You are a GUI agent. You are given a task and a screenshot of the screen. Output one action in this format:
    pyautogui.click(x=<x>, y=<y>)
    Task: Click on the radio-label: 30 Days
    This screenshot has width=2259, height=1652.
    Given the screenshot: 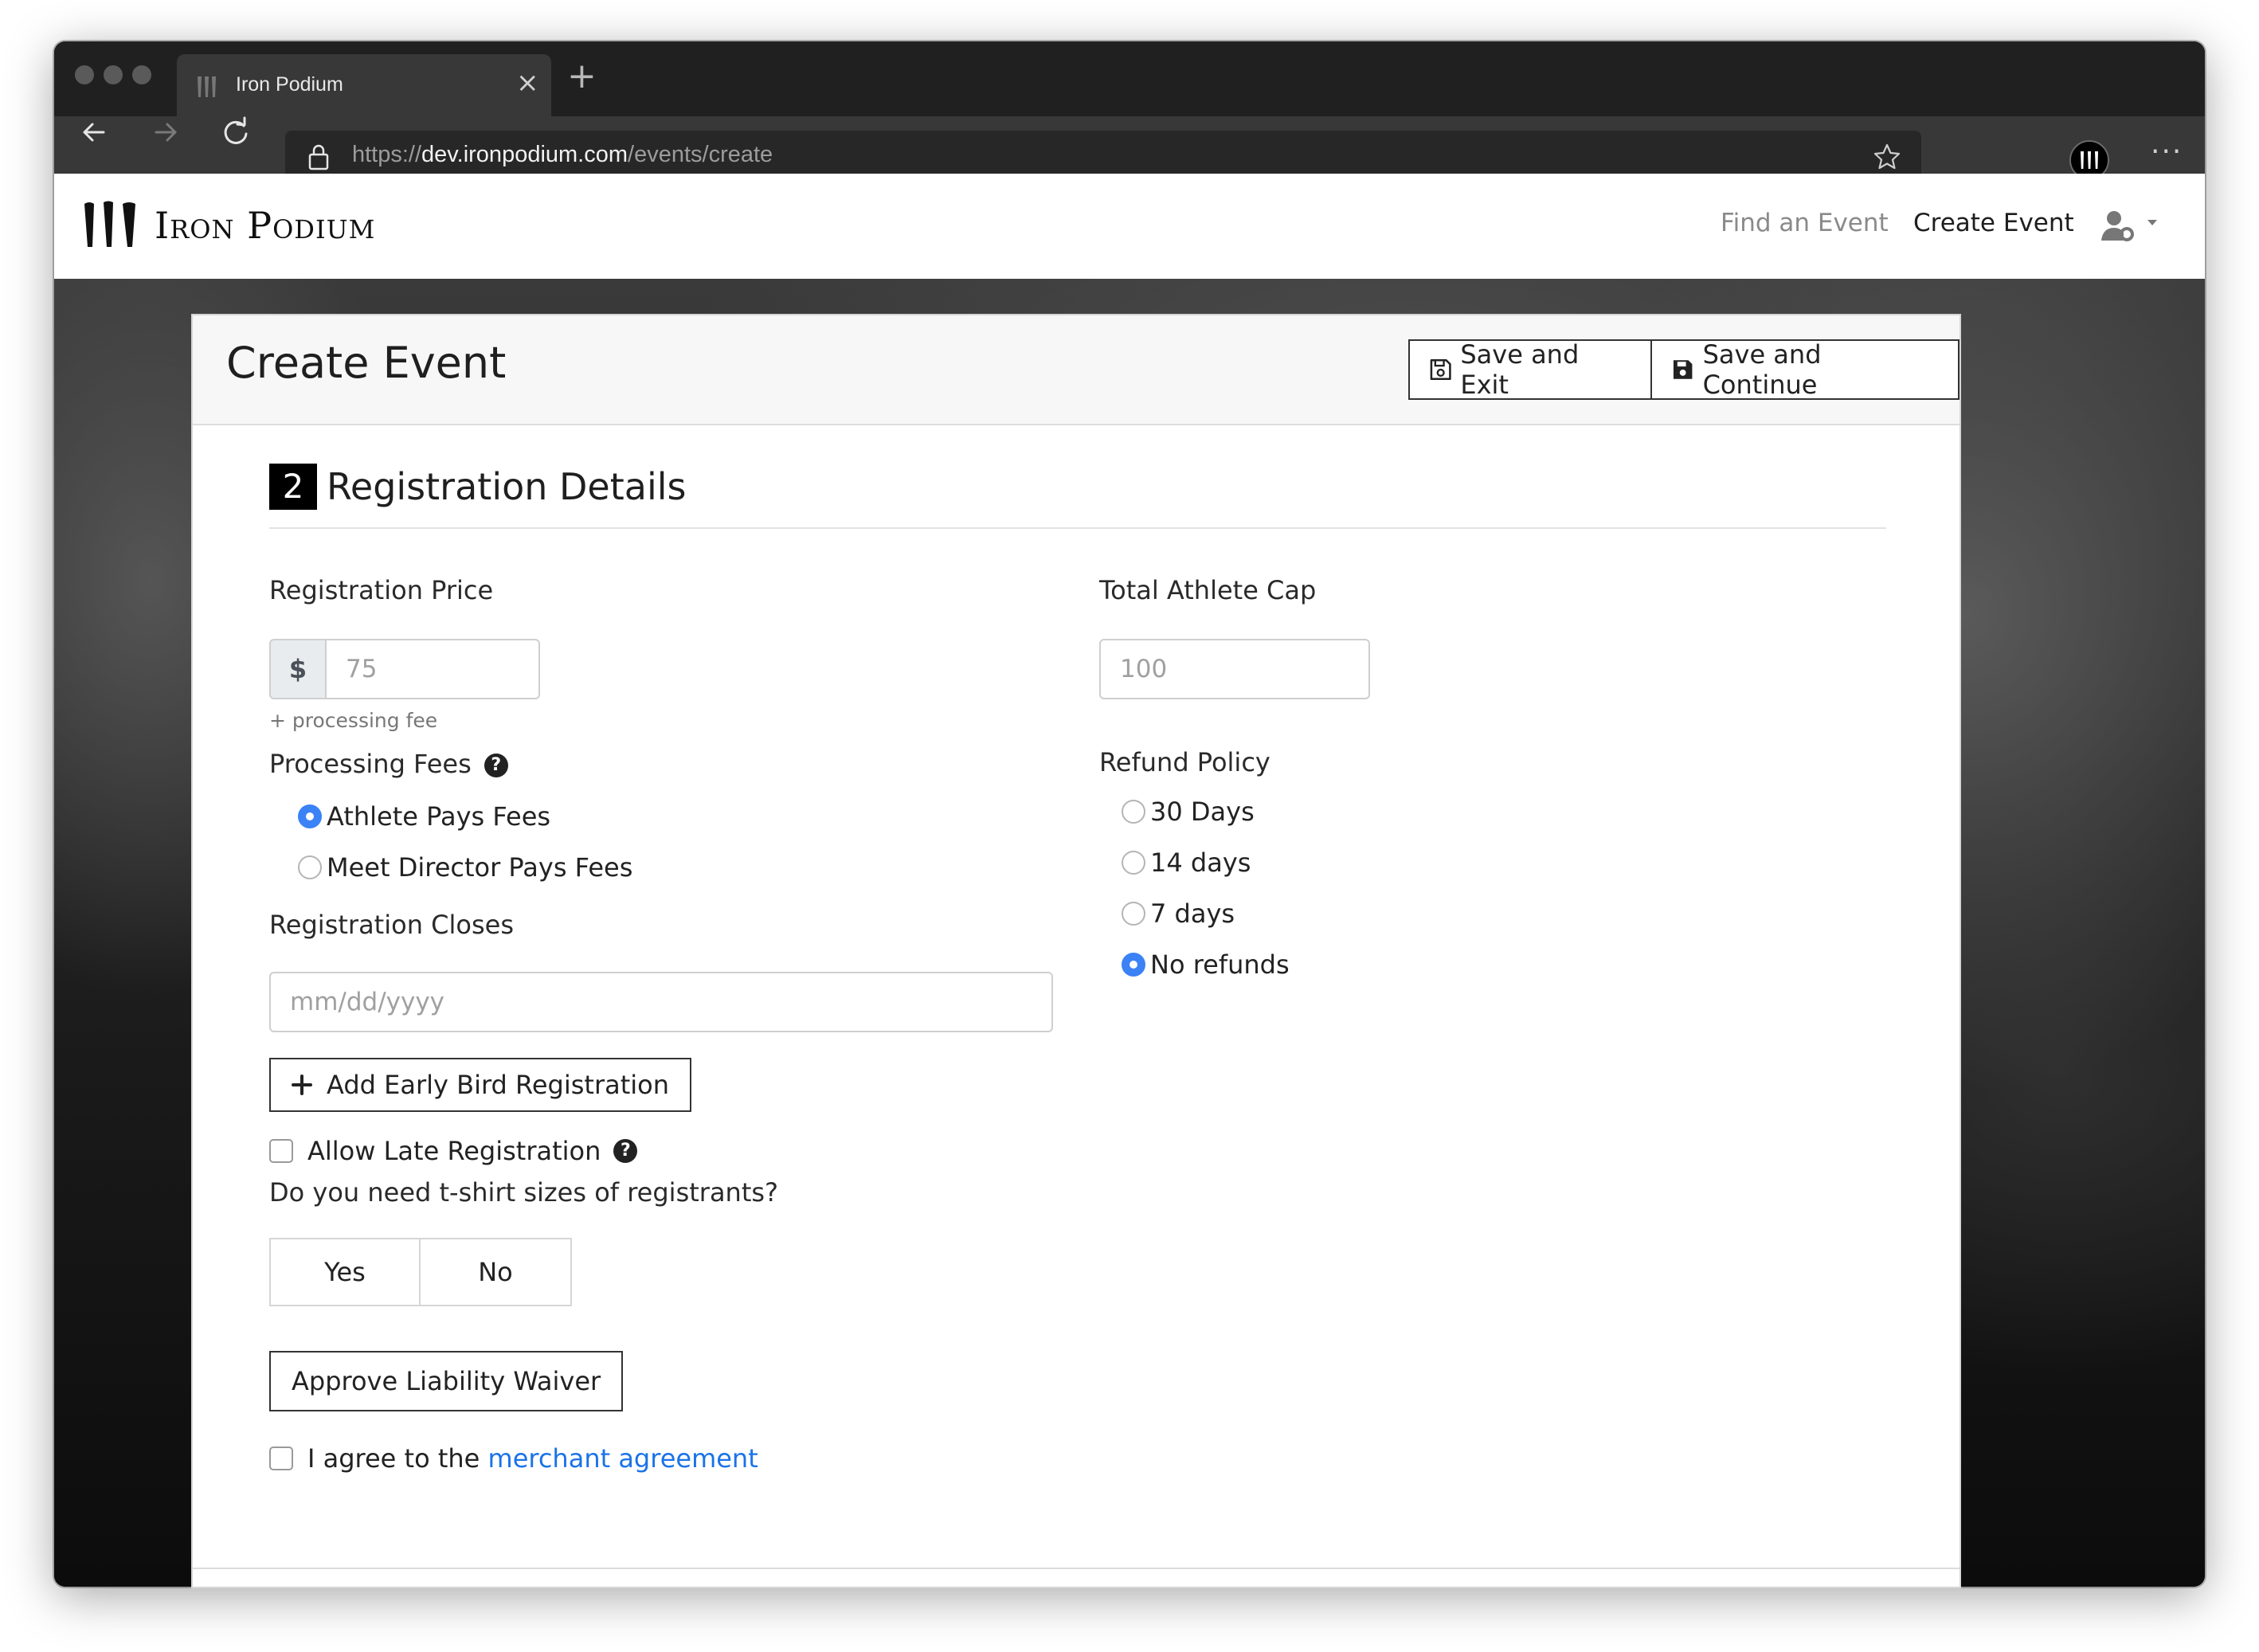 What is the action you would take?
    pyautogui.click(x=1202, y=812)
    